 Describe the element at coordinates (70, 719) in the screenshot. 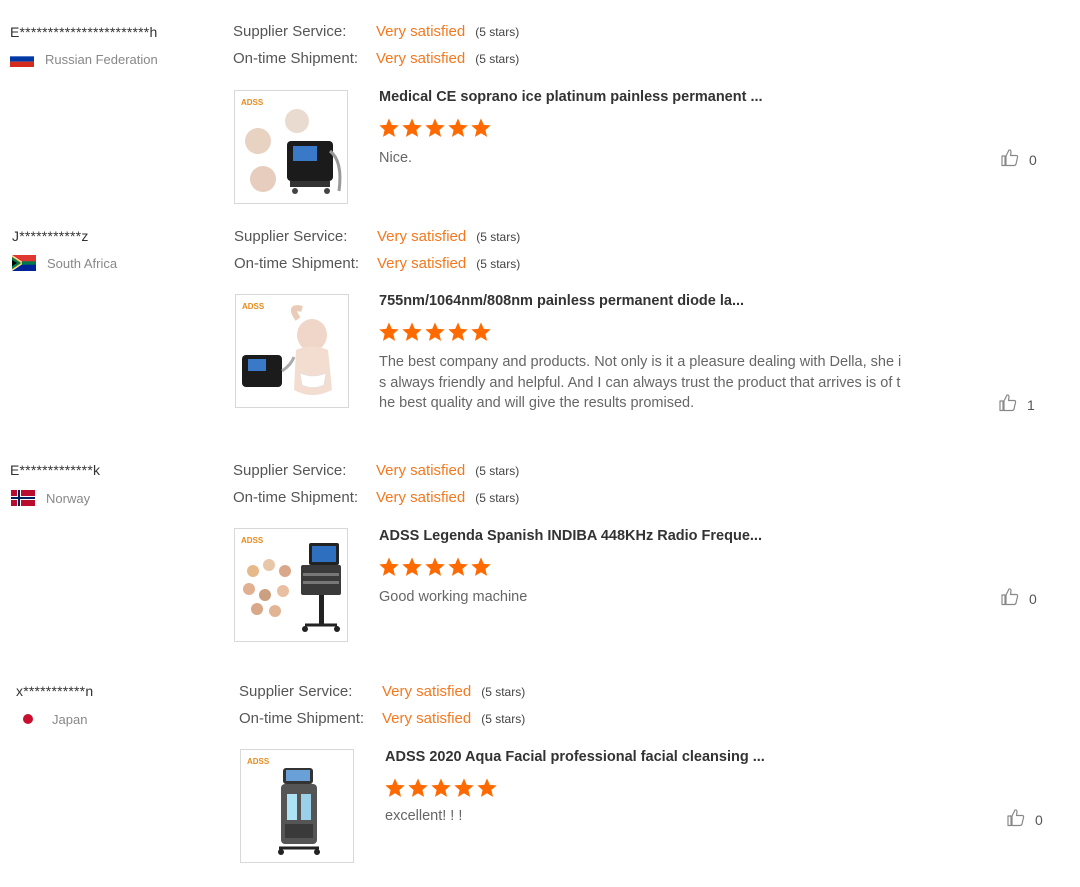

I see `country-label: Japan` at that location.